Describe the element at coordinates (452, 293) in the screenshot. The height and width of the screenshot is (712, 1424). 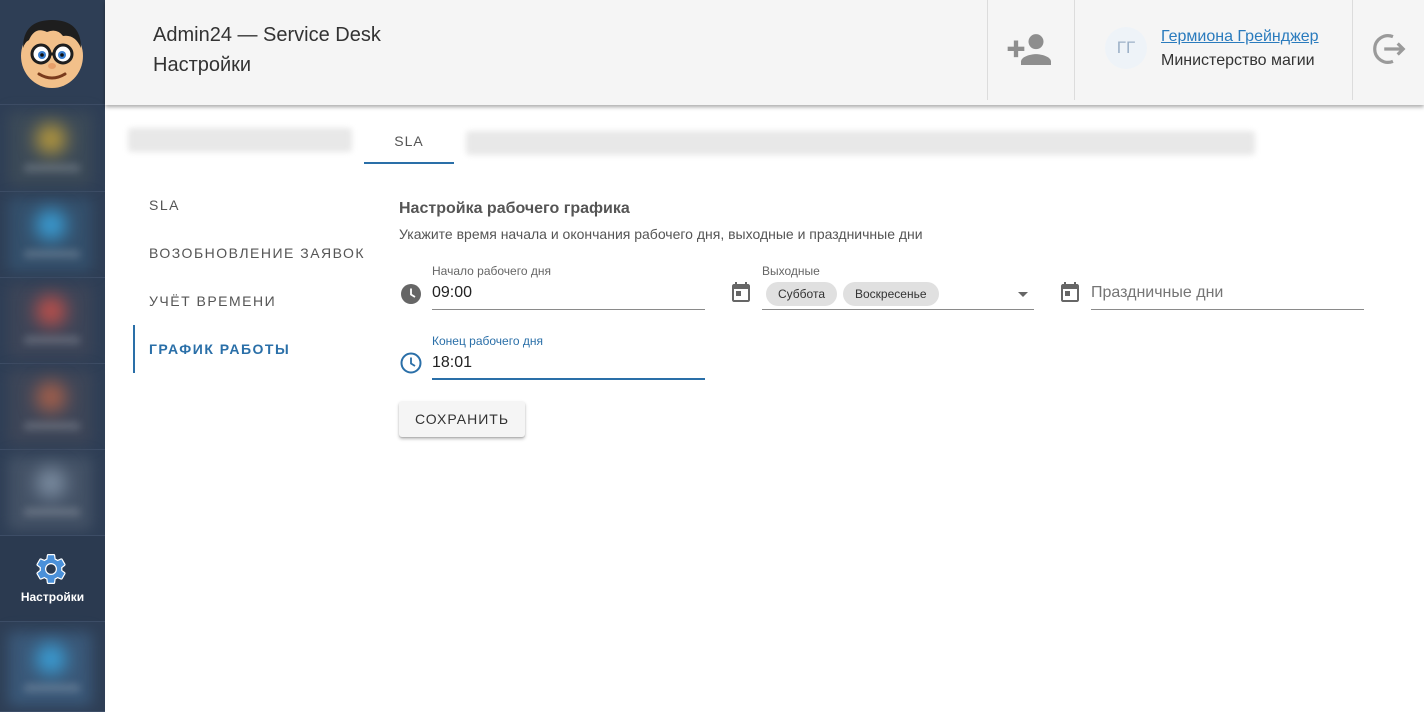
I see `start-time-value: 09:00` at that location.